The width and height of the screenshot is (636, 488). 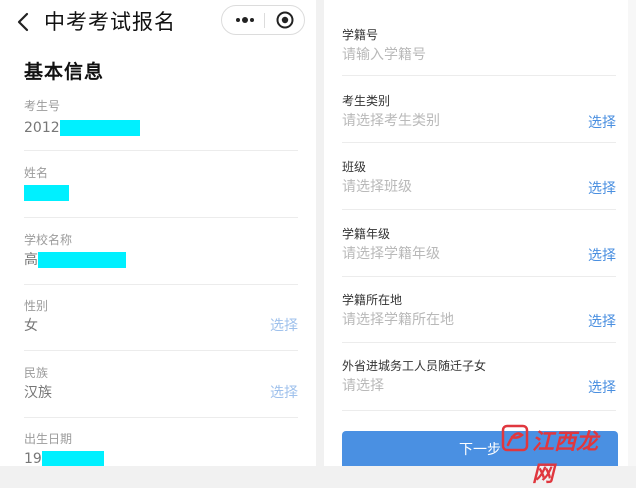 What do you see at coordinates (161, 391) in the screenshot?
I see `ethnicity-field: 民族 汉族 选择` at bounding box center [161, 391].